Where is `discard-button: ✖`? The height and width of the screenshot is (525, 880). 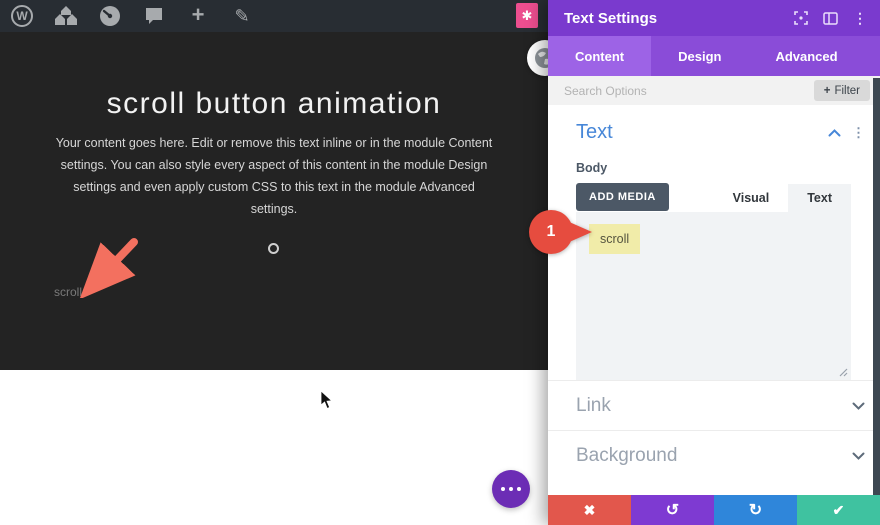
discard-button: ✖ is located at coordinates (589, 510).